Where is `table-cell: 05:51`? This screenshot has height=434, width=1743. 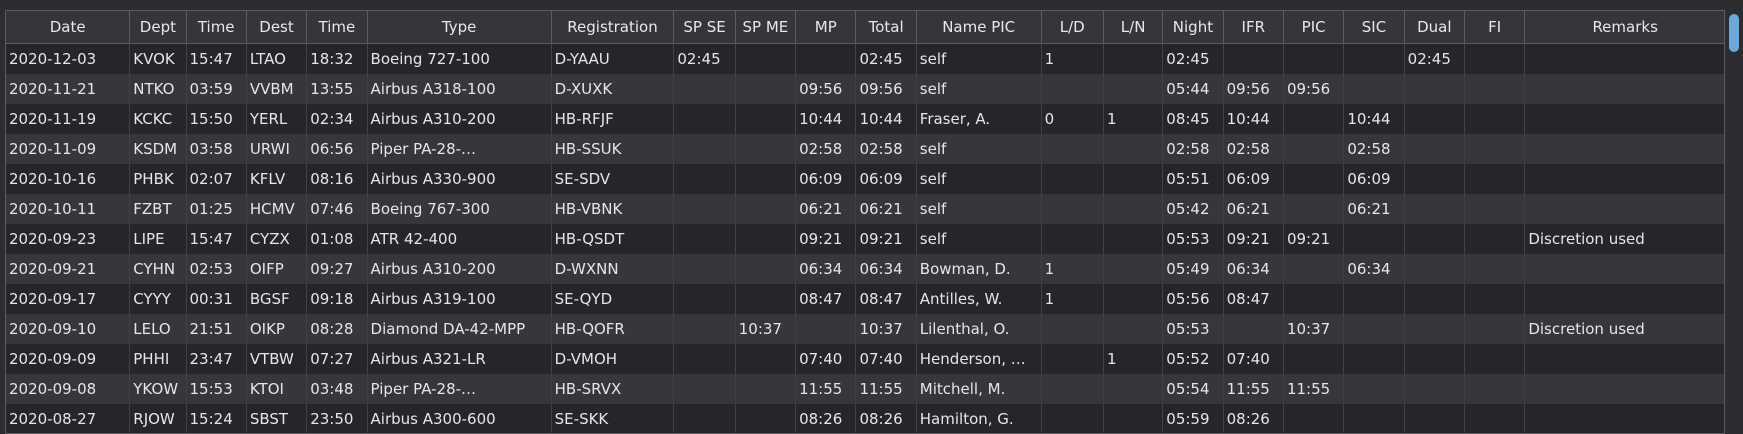
table-cell: 05:51 is located at coordinates (1193, 179).